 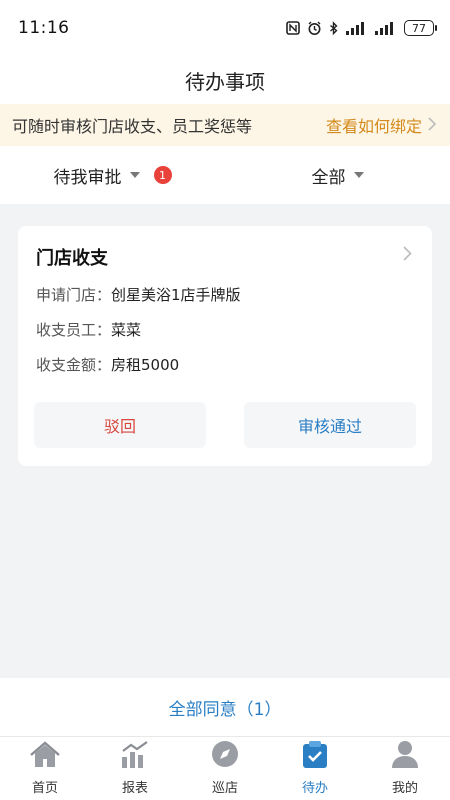 I want to click on status-time: 11:16, so click(x=44, y=28).